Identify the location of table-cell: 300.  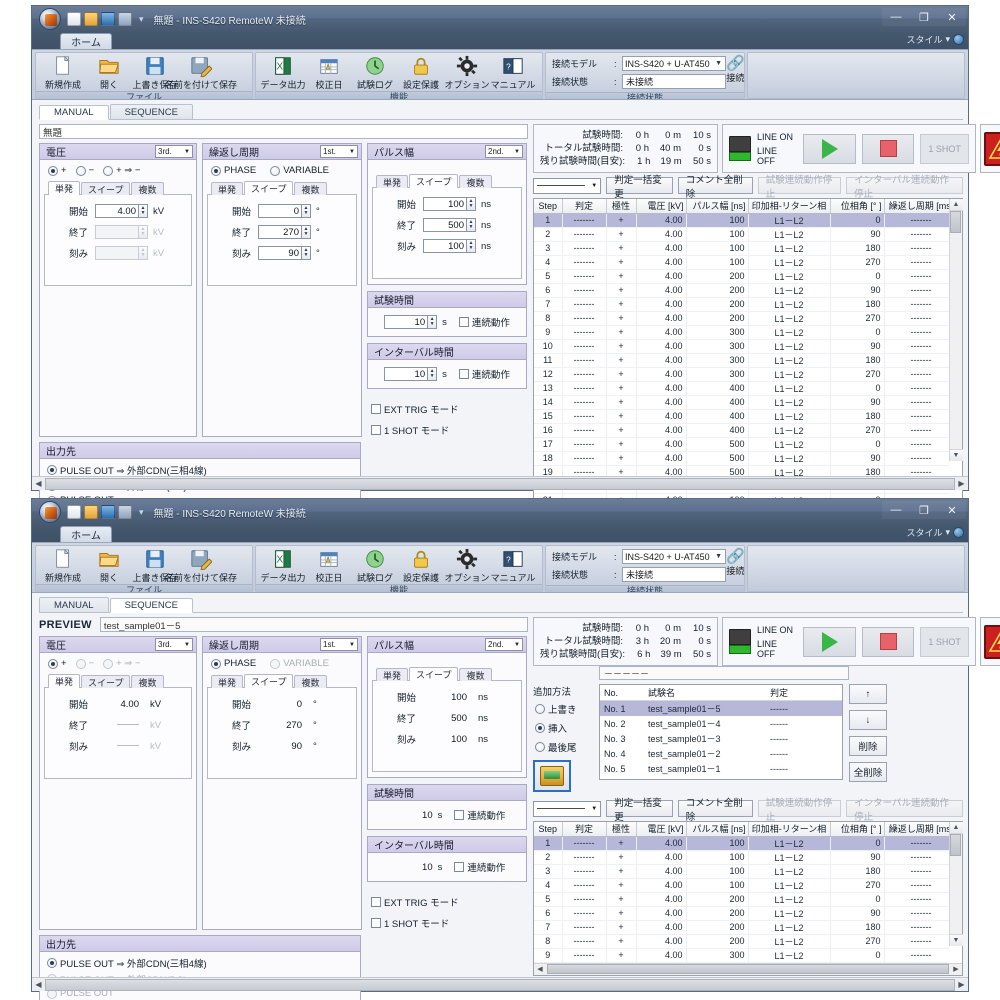
(717, 374).